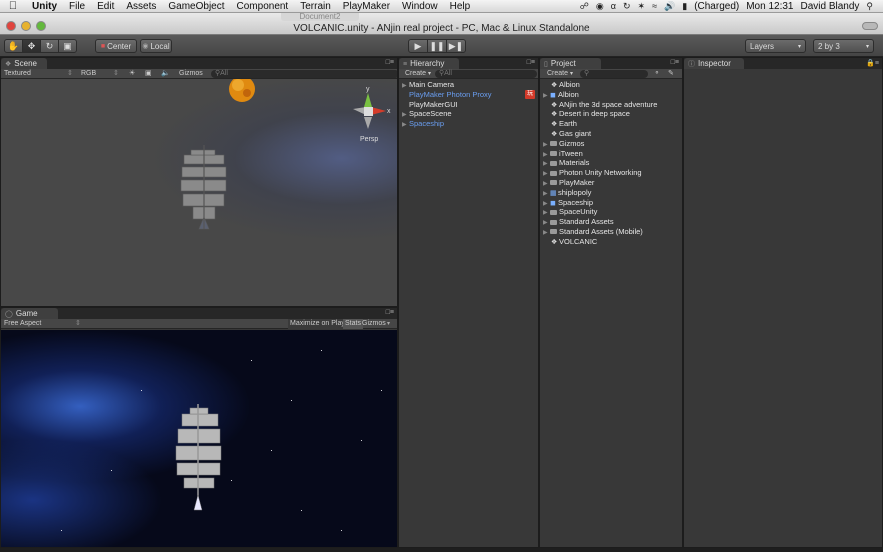 This screenshot has width=883, height=552. I want to click on menu-unity: Unity, so click(44, 6).